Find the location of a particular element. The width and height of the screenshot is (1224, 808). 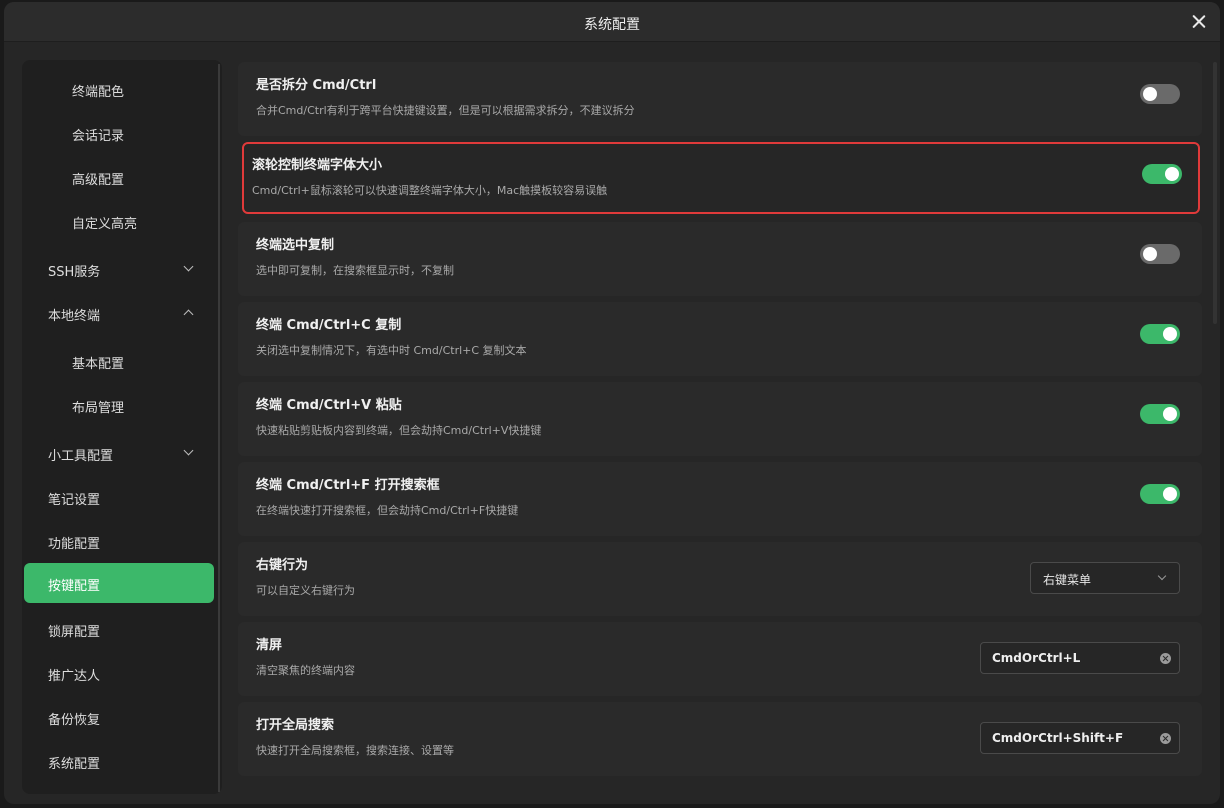

sidebar-item-tools: 小工具配置 is located at coordinates (119, 453).